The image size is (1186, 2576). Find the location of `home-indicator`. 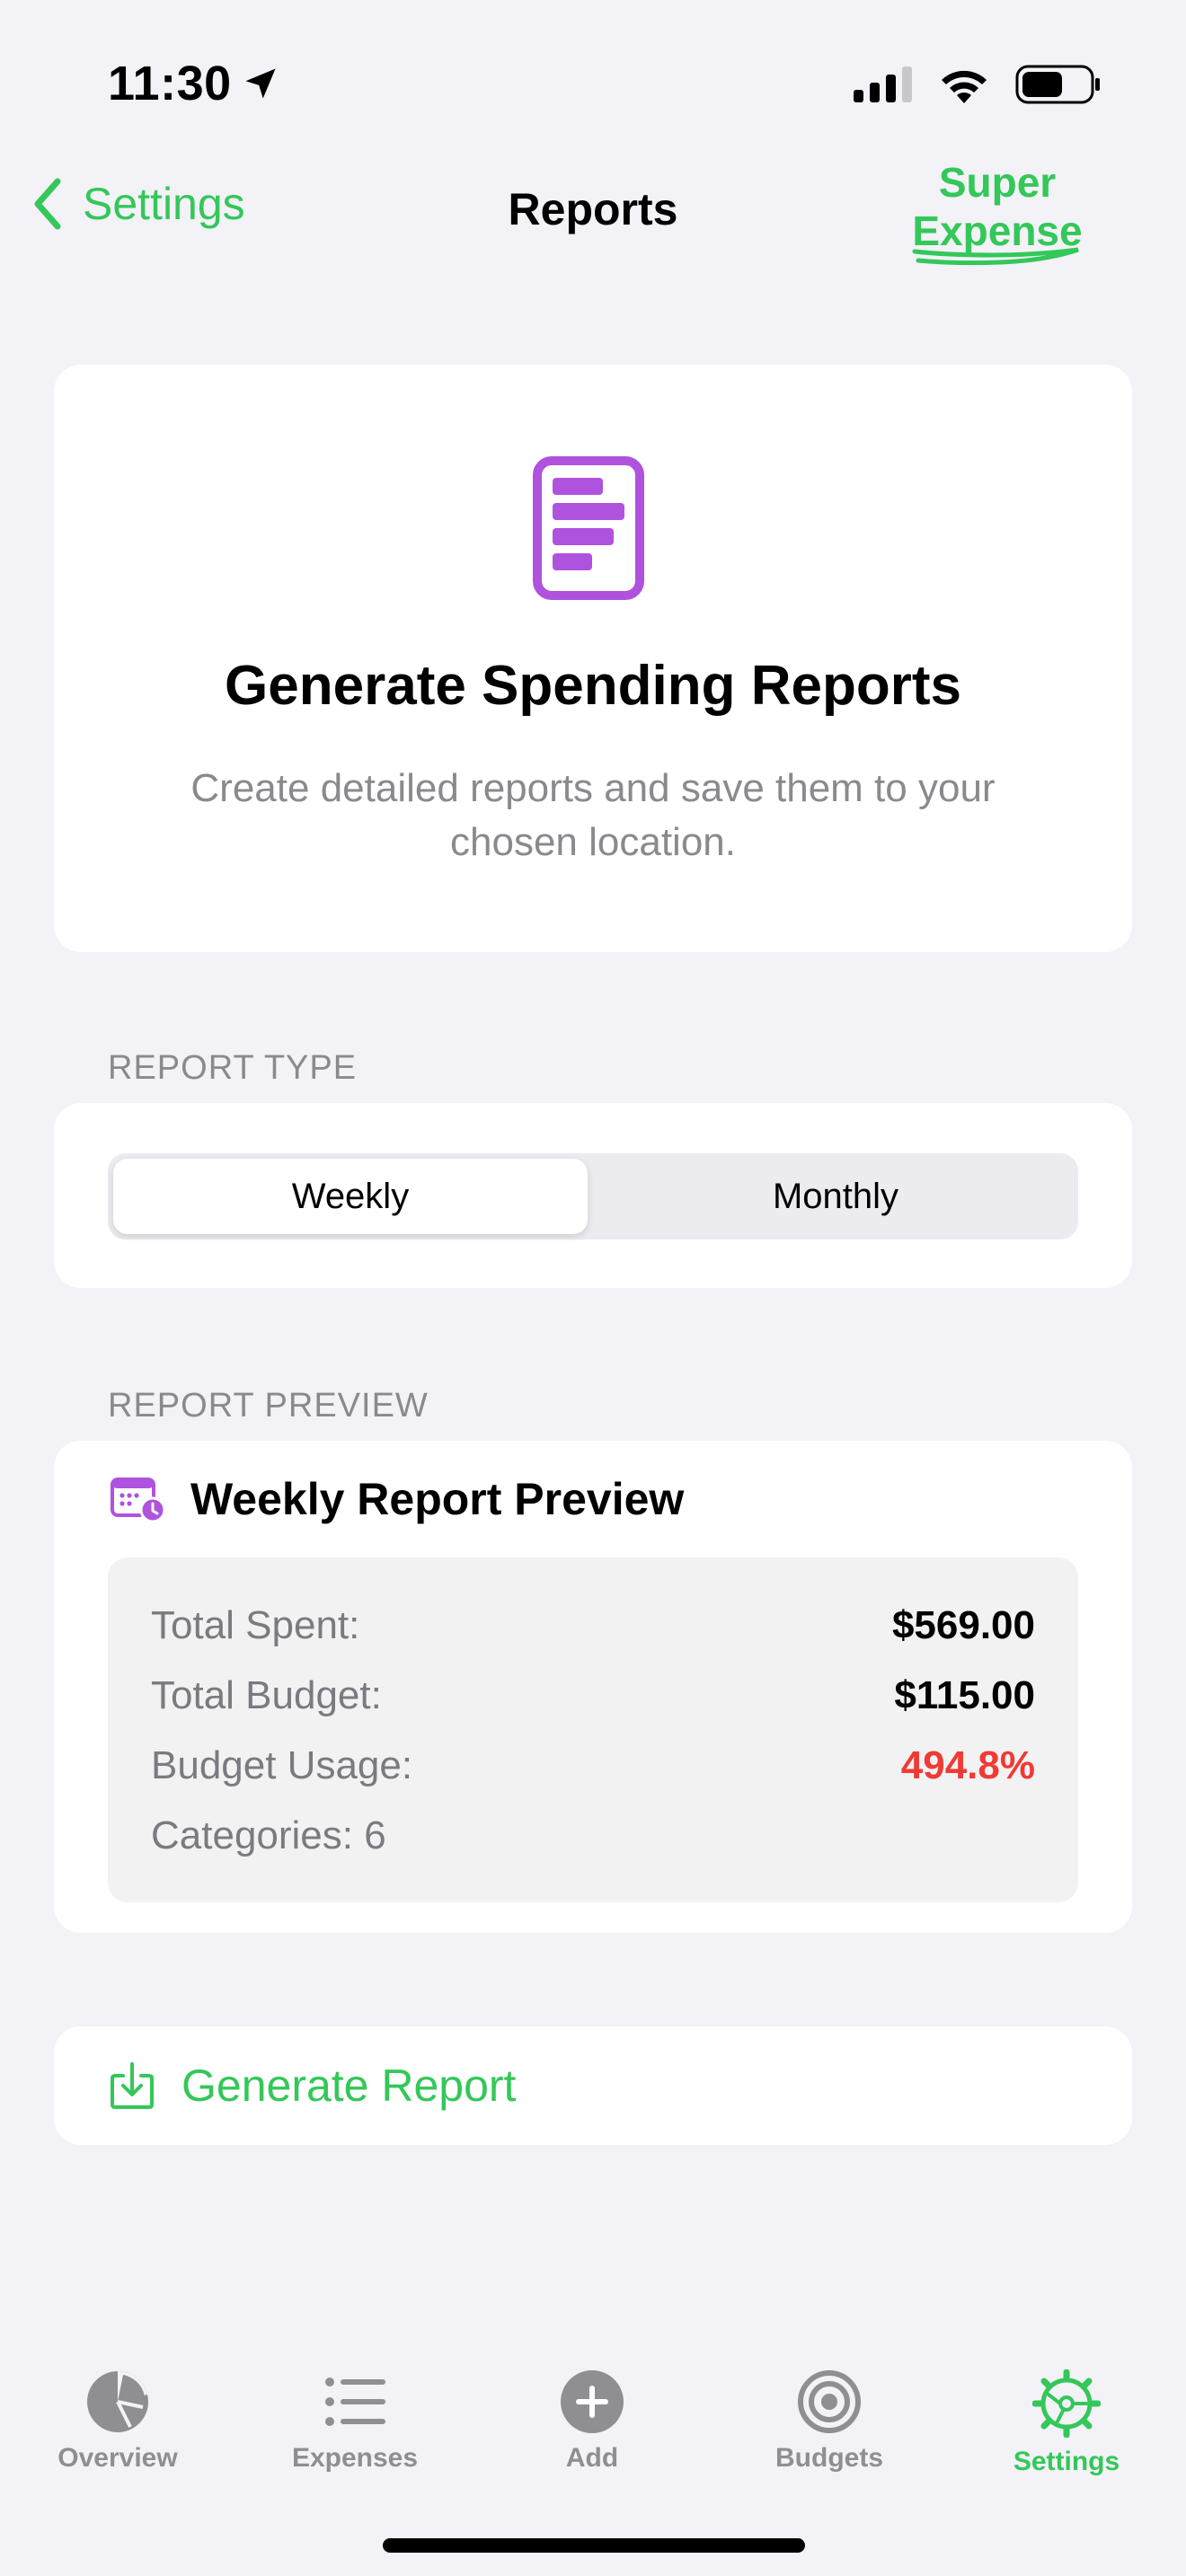

home-indicator is located at coordinates (594, 2545).